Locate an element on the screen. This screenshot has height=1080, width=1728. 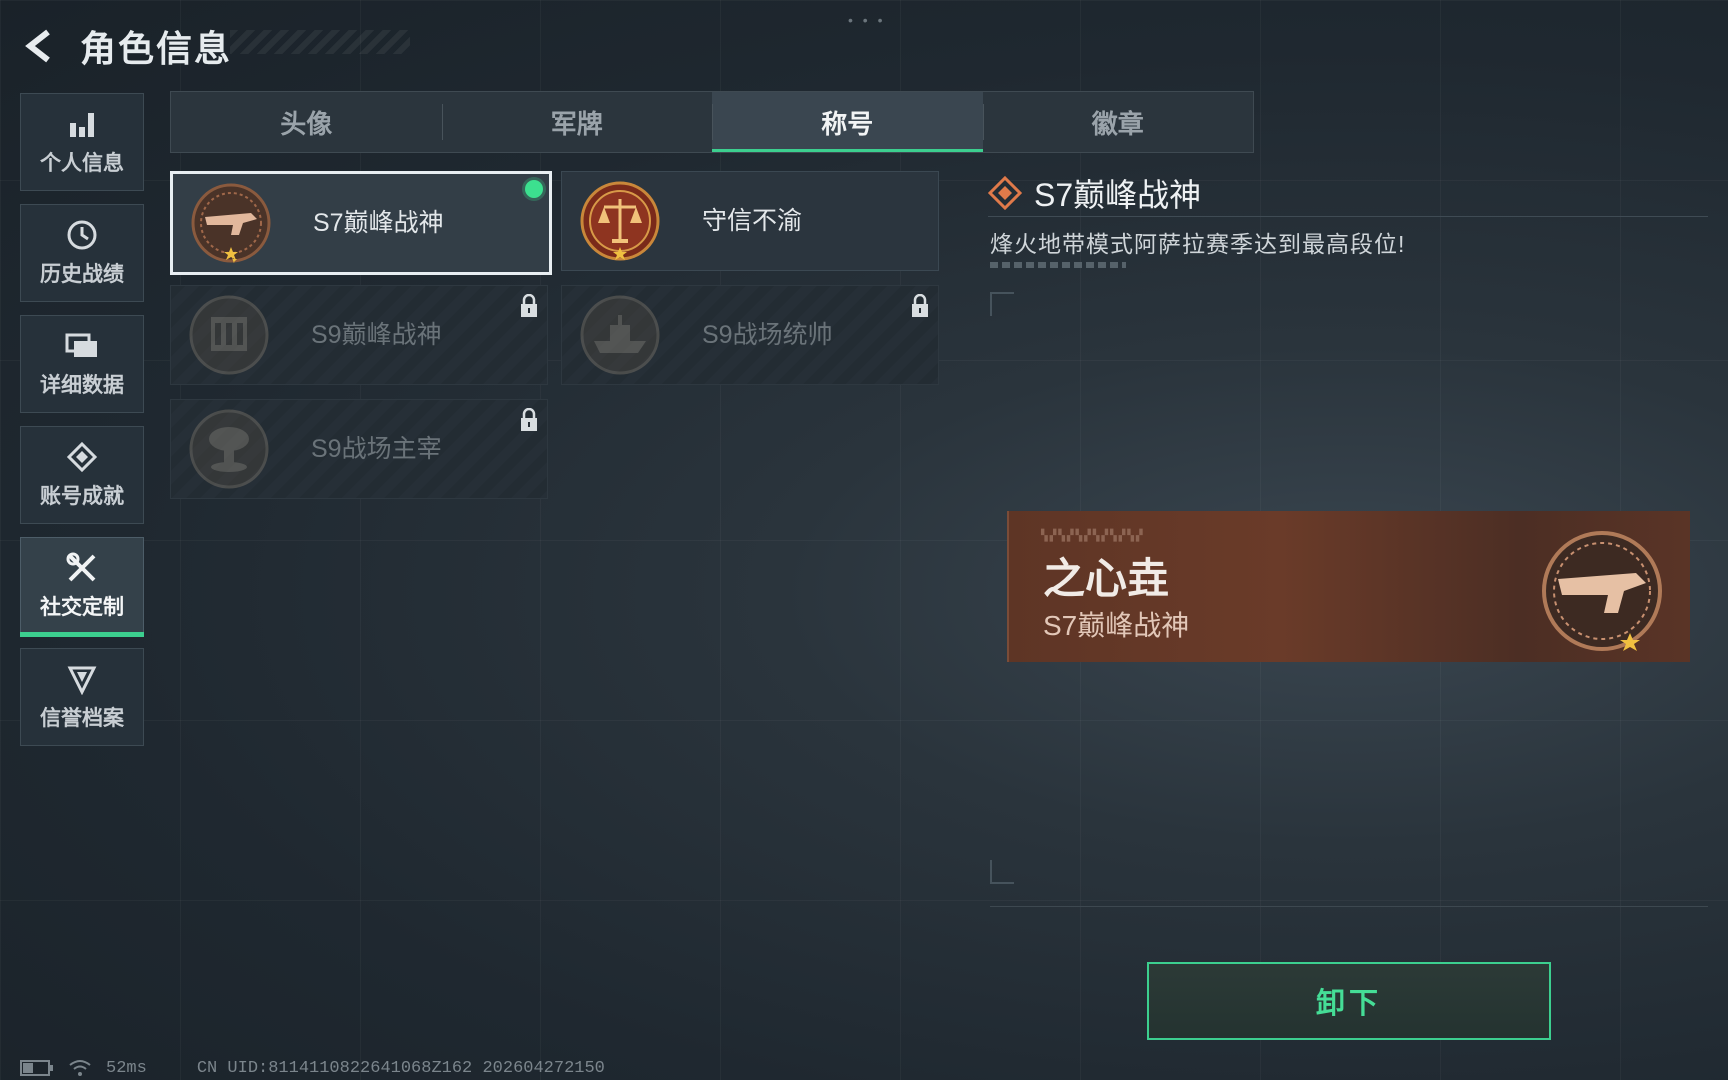
sidebar-item-label: 社交定制 is located at coordinates (82, 607).